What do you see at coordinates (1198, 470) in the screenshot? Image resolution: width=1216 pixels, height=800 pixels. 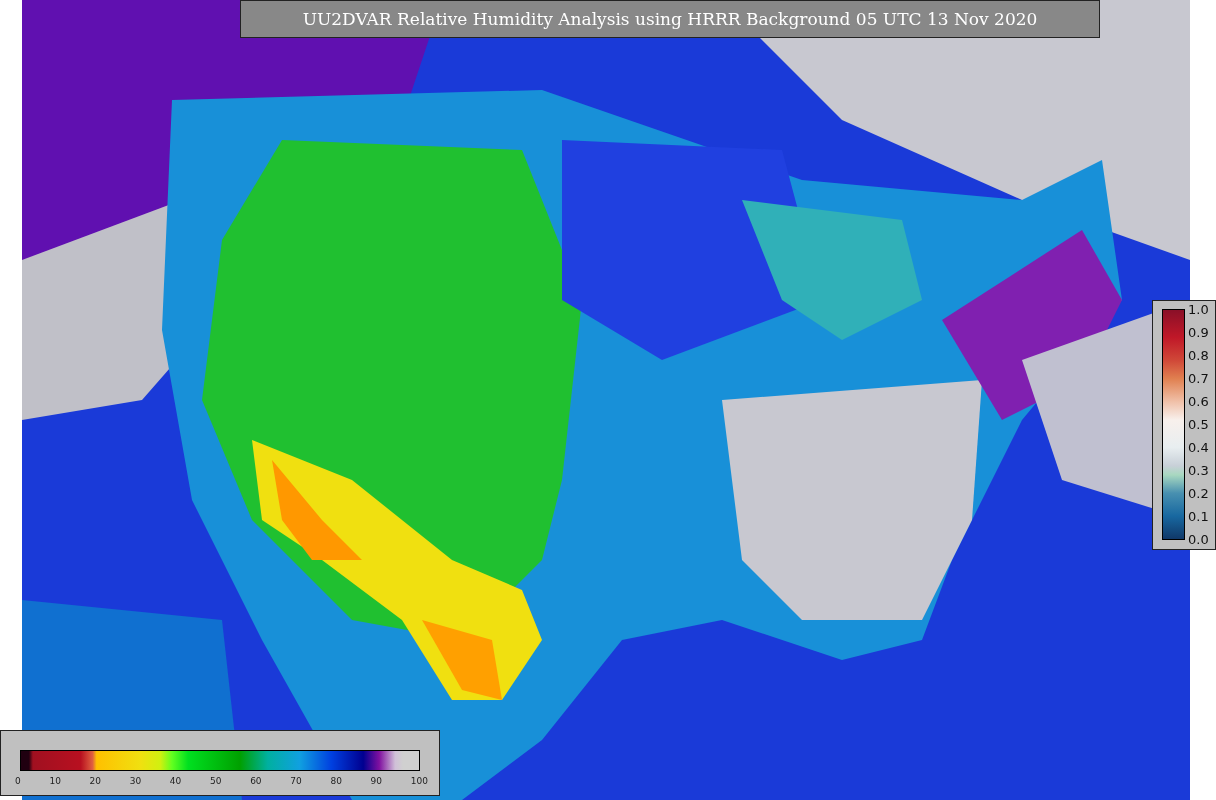 I see `tick-label: 0.3` at bounding box center [1198, 470].